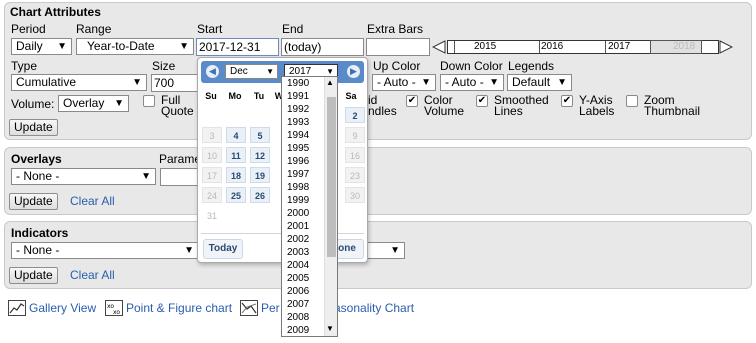  I want to click on range-select: Year-to-Date ▼, so click(135, 46).